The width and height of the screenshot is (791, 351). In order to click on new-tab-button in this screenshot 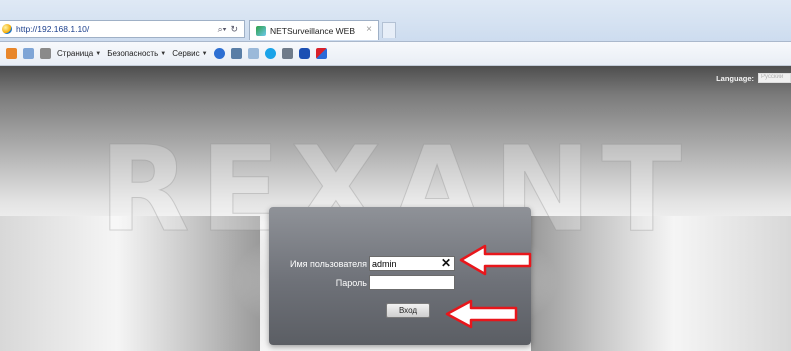, I will do `click(389, 30)`.